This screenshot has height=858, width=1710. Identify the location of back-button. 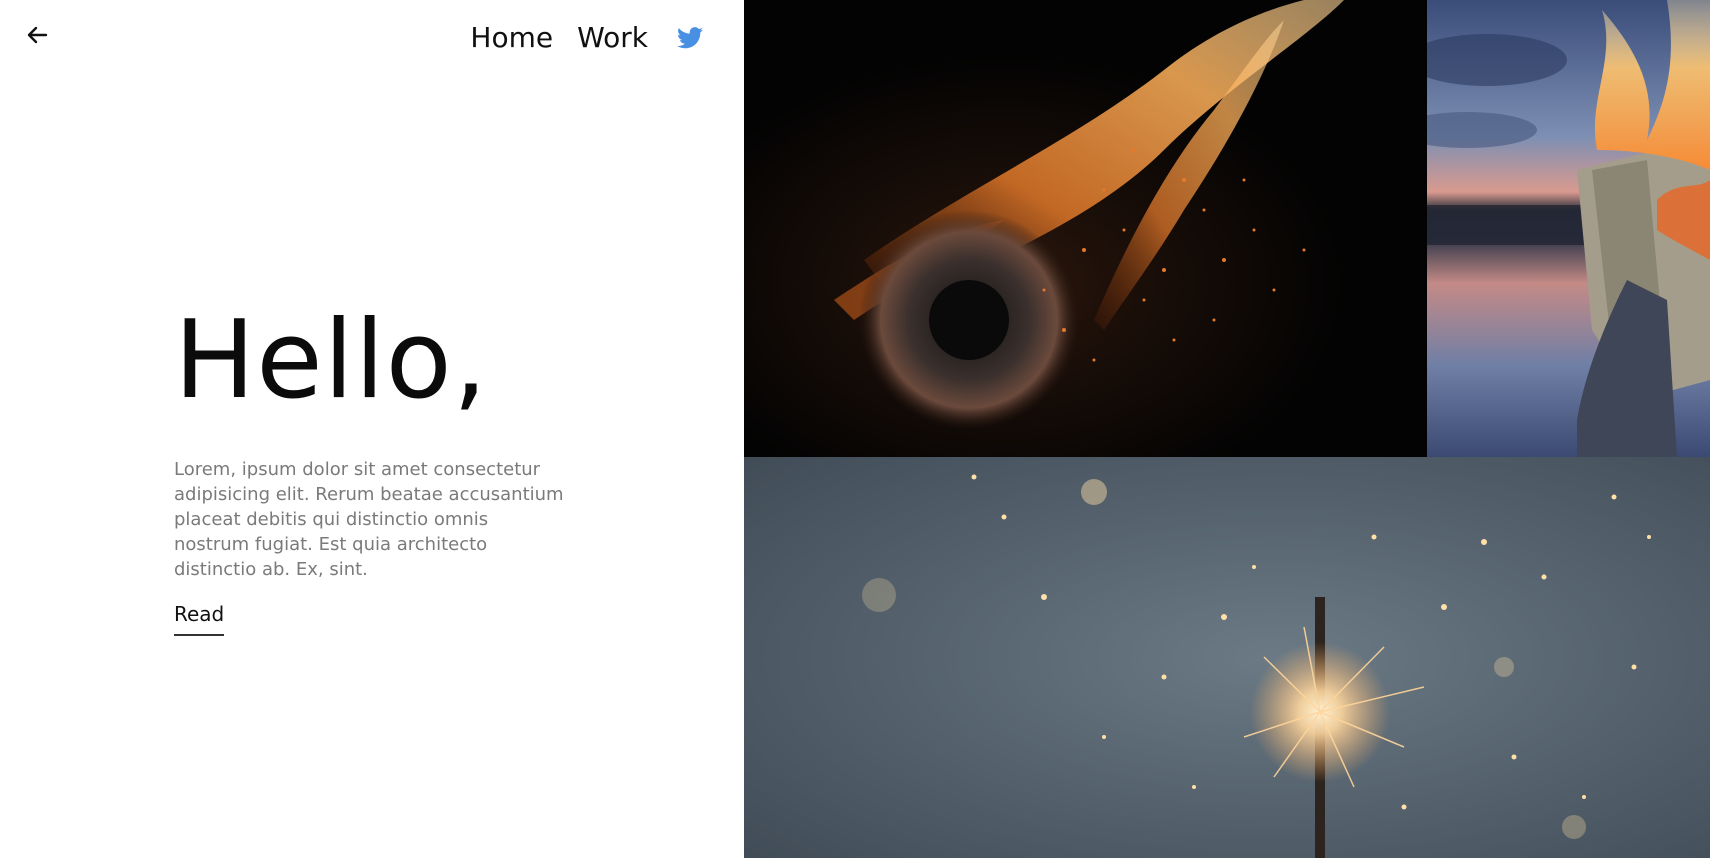
(37, 35).